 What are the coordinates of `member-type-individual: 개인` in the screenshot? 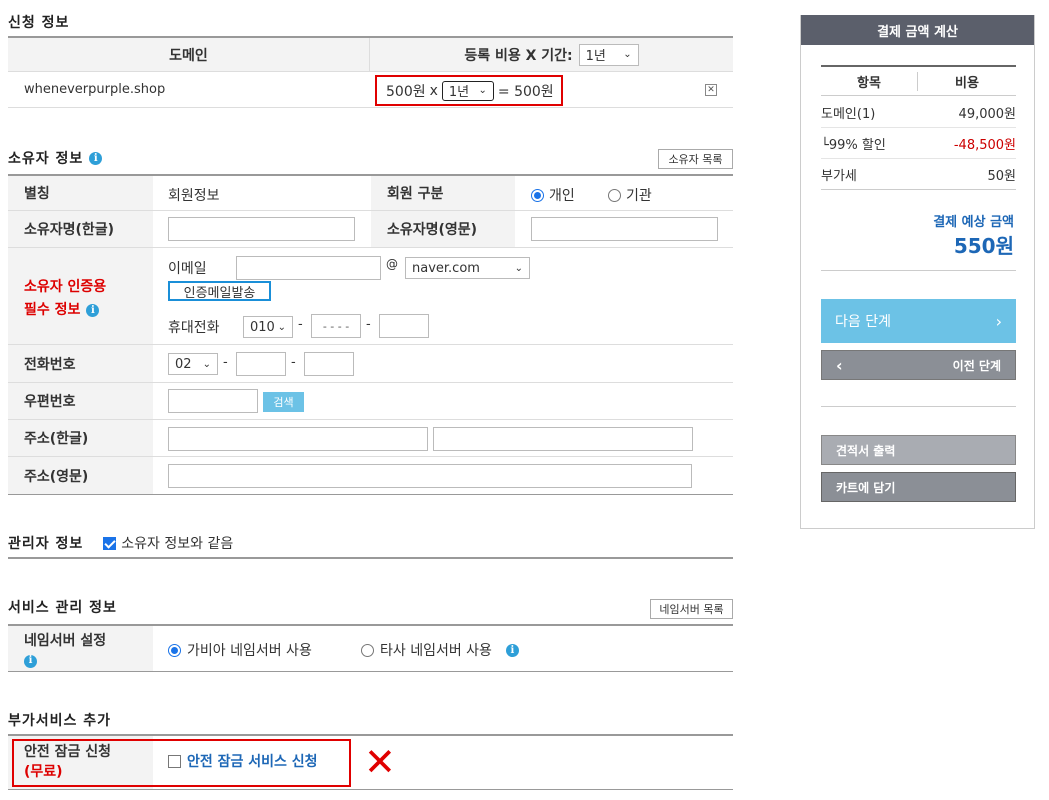 It's located at (553, 195).